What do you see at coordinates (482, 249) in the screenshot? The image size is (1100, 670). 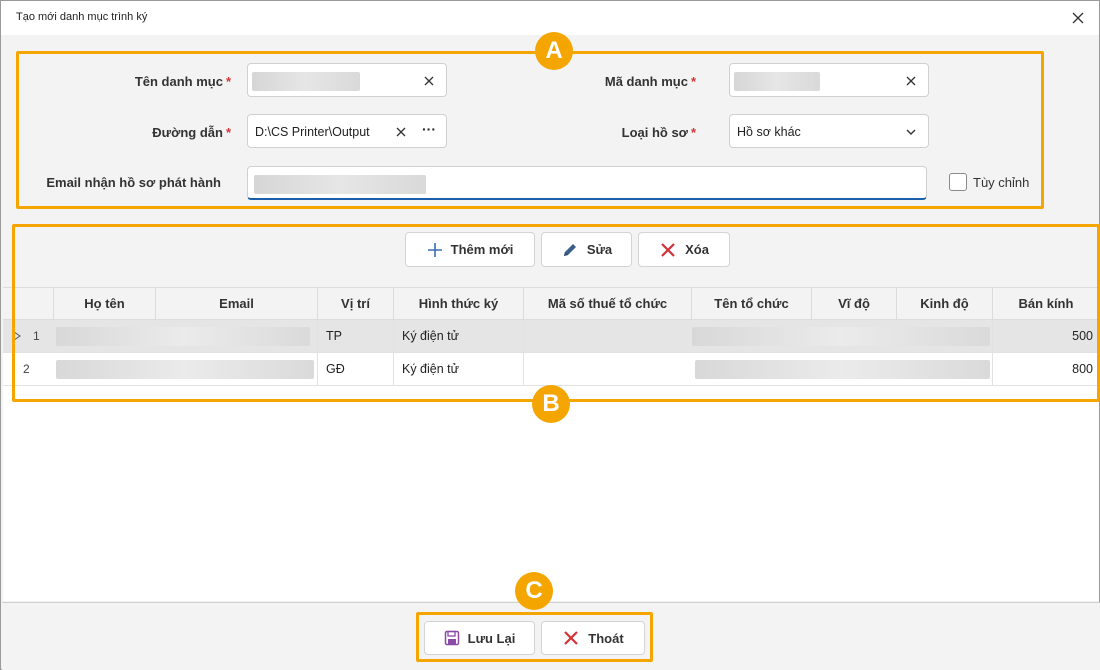 I see `add-button-label: Thêm mới` at bounding box center [482, 249].